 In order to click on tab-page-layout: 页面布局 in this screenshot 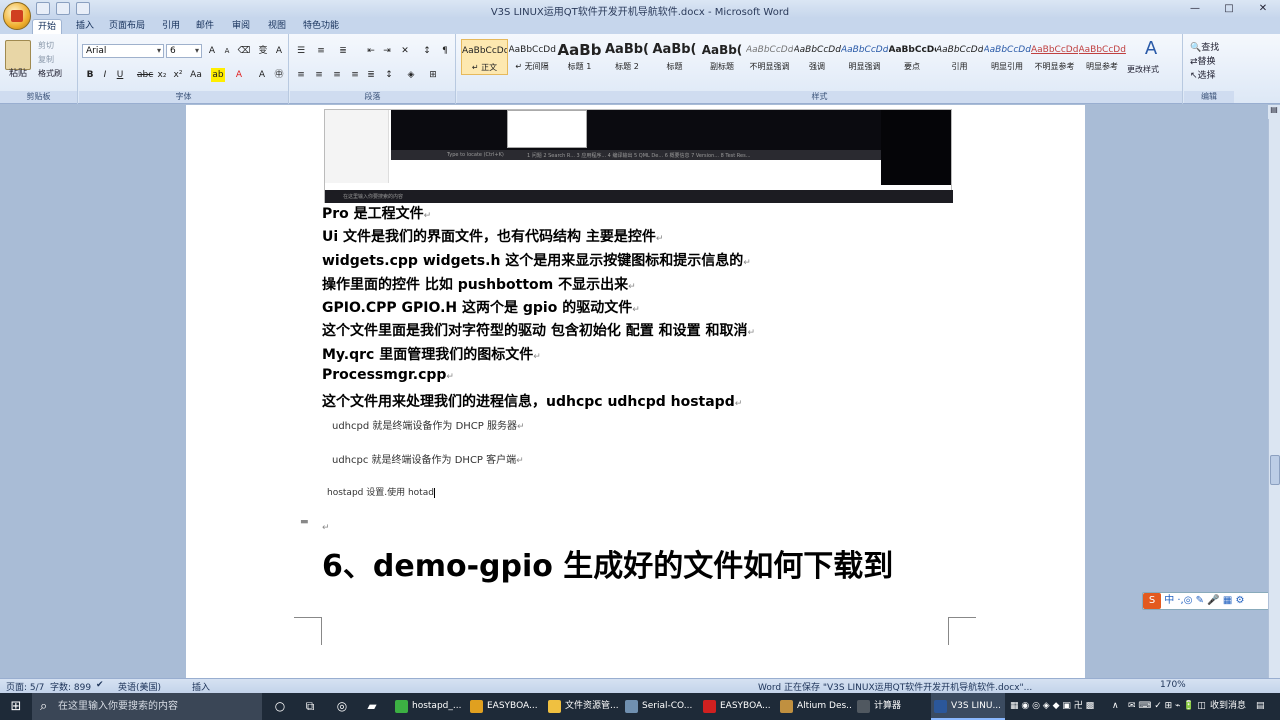, I will do `click(127, 26)`.